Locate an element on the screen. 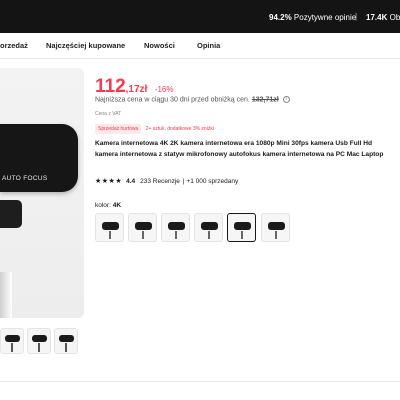 This screenshot has height=400, width=400. rating-value: 4.4 is located at coordinates (131, 181).